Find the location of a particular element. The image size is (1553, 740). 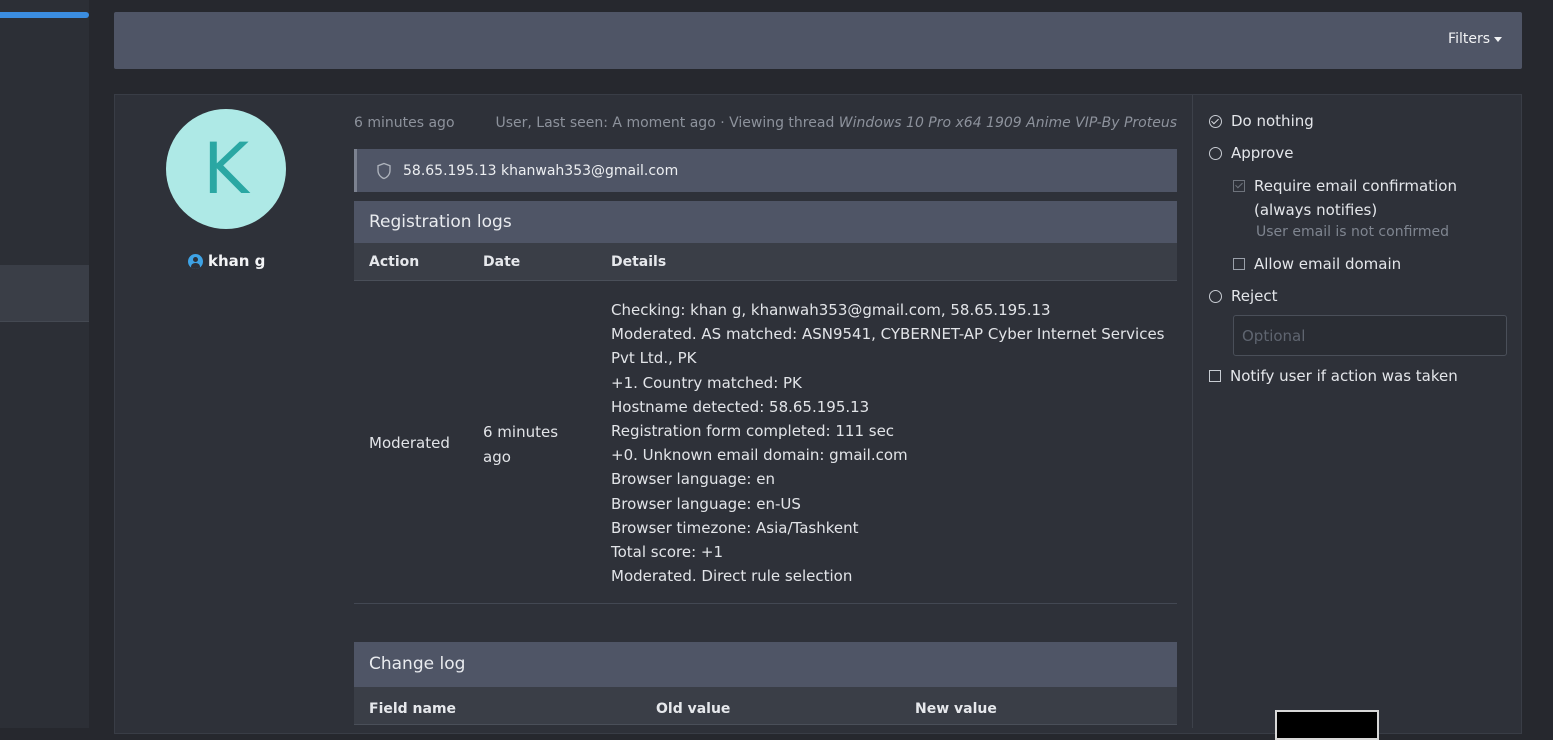

detail-line: +1. Country matched: PK is located at coordinates (706, 382).